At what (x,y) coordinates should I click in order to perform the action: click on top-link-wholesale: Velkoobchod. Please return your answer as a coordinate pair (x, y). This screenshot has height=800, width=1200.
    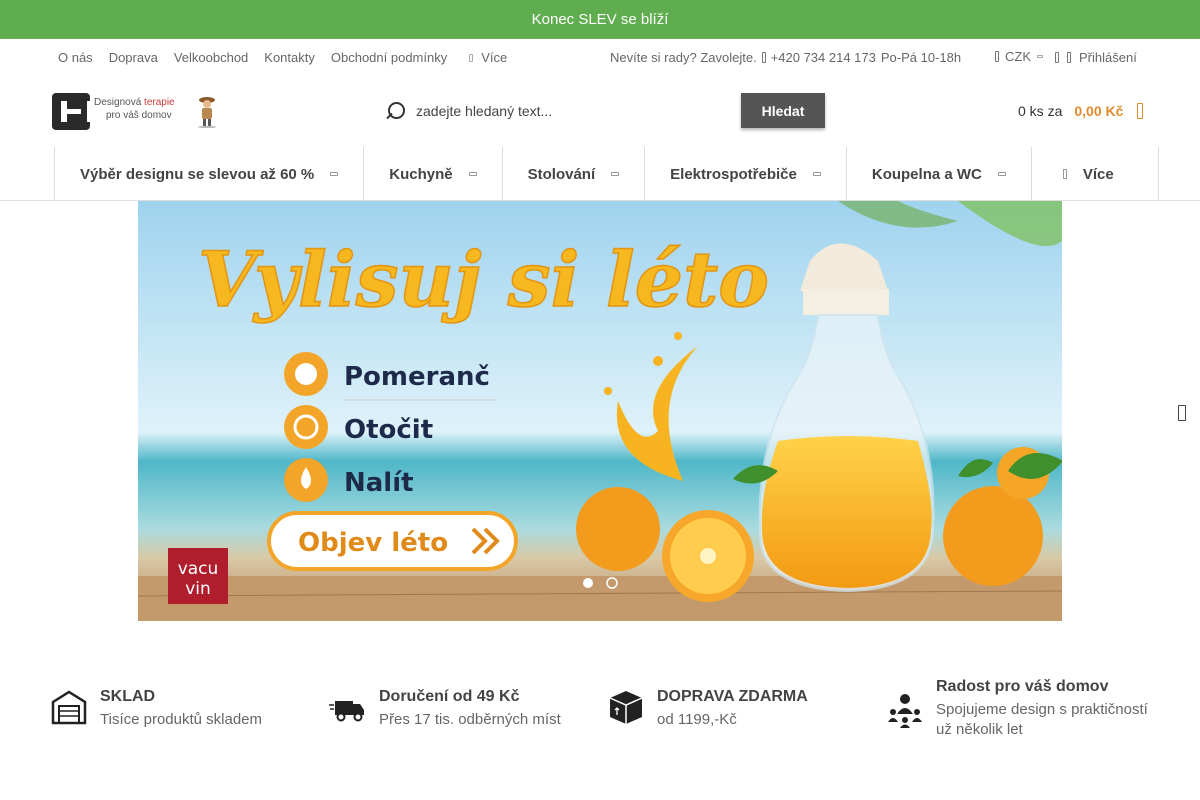
    Looking at the image, I should click on (211, 57).